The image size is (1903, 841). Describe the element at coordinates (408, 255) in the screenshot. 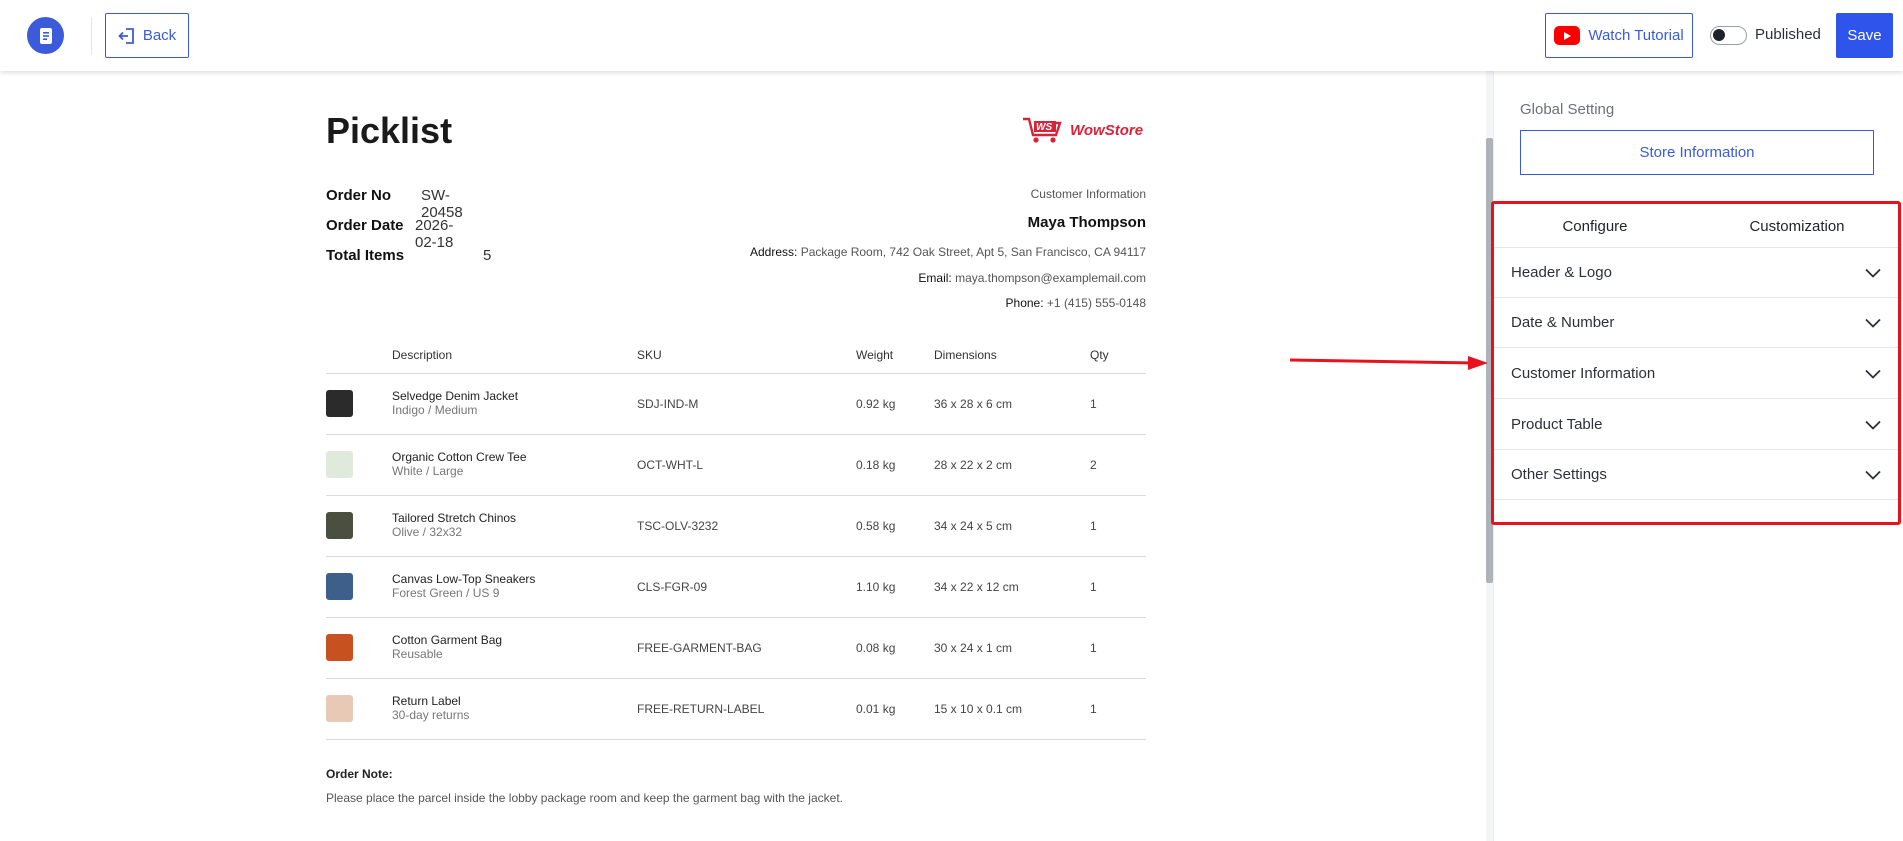

I see `total-items: Total Items 5` at that location.